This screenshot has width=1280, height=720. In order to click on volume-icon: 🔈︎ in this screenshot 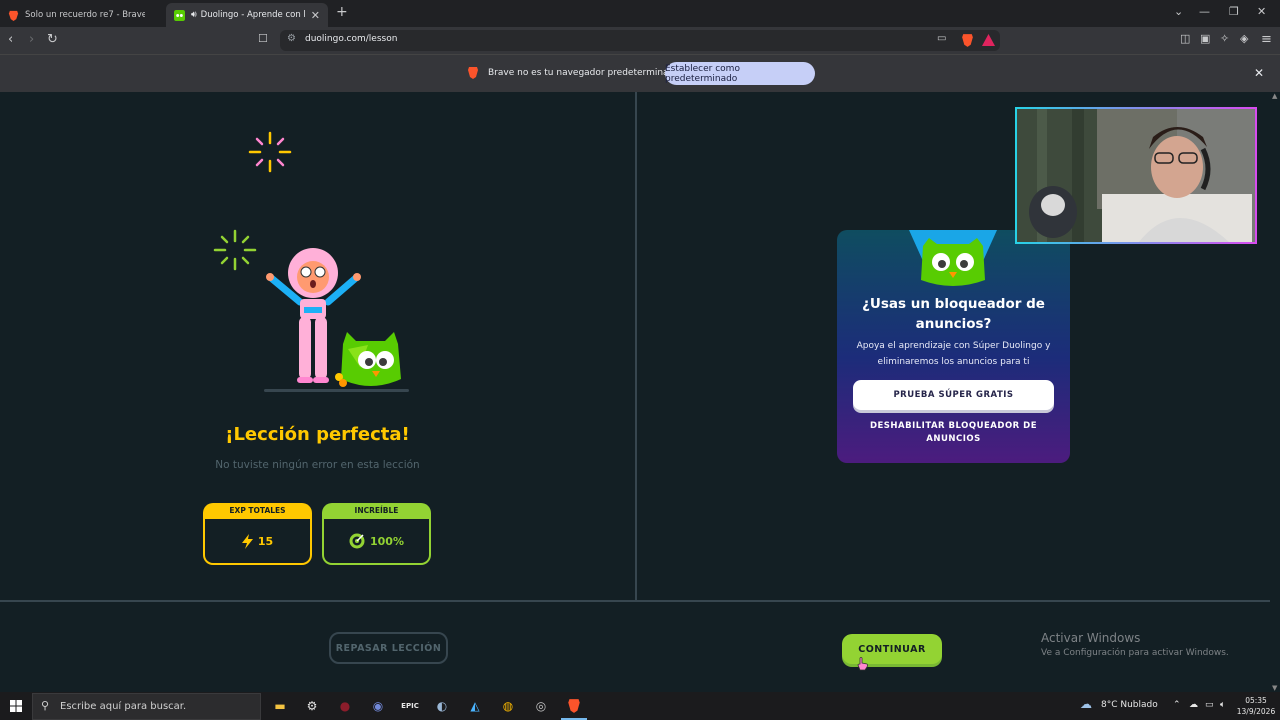, I will do `click(1222, 705)`.